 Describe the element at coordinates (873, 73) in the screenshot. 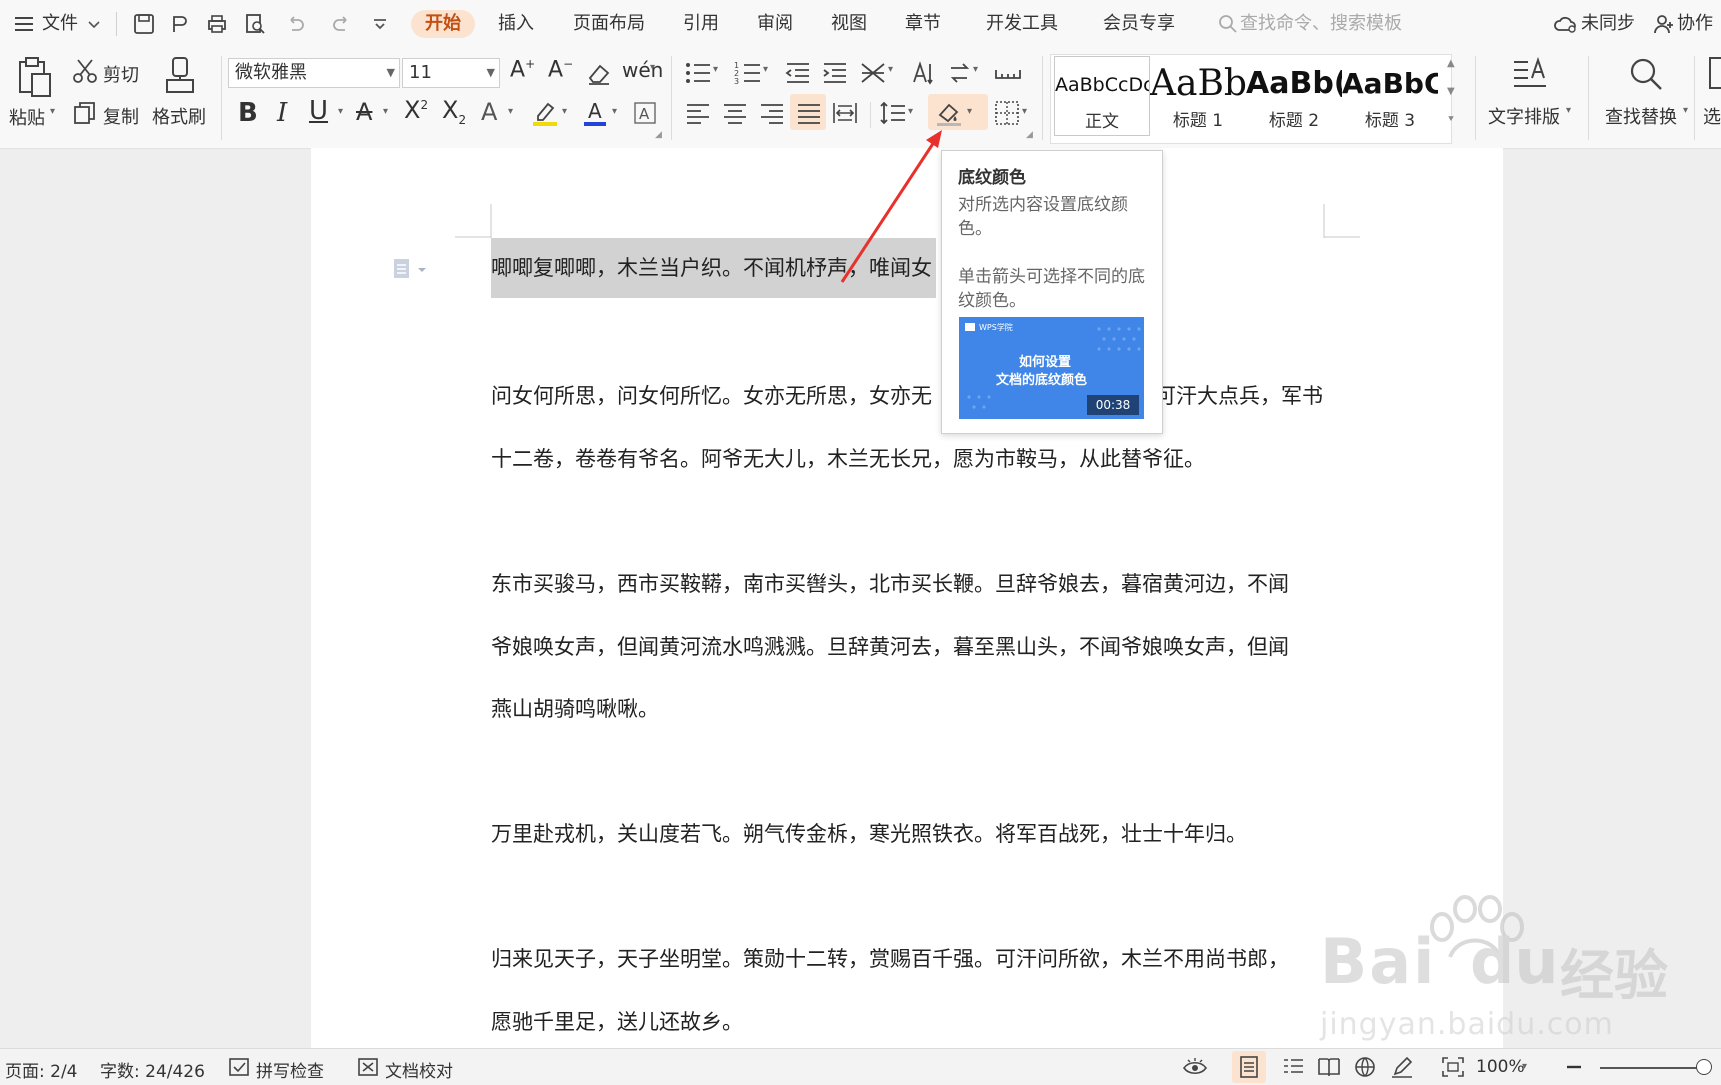

I see `chinese-layout-icon` at that location.